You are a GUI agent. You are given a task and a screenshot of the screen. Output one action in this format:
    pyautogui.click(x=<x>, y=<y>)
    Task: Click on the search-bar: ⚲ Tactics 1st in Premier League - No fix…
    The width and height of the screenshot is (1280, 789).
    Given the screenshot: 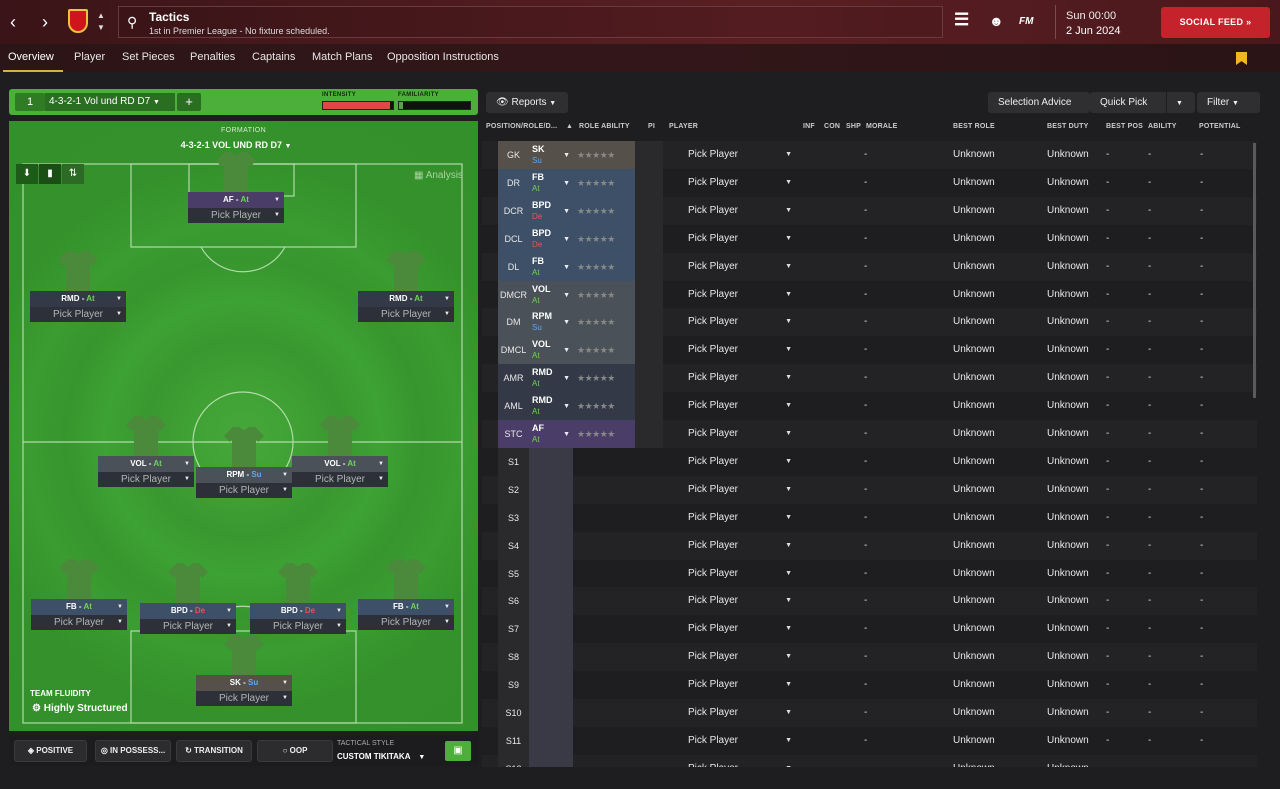 What is the action you would take?
    pyautogui.click(x=530, y=22)
    